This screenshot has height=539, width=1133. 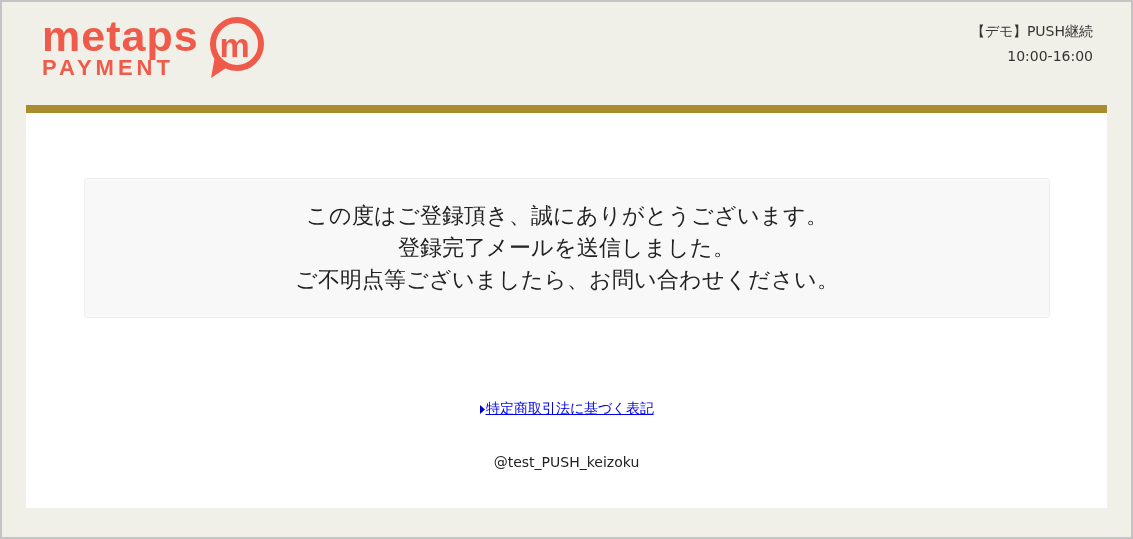 I want to click on message-line: この度はご登録頂き、誠にありがとうございます。, so click(x=566, y=216).